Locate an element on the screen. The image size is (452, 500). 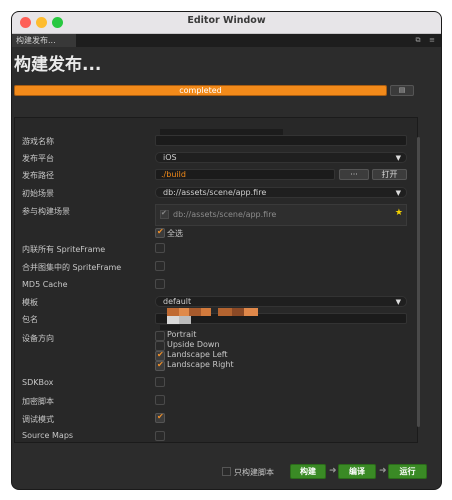
scene-list: db://assets/scene/app.fire ★ is located at coordinates (281, 215).